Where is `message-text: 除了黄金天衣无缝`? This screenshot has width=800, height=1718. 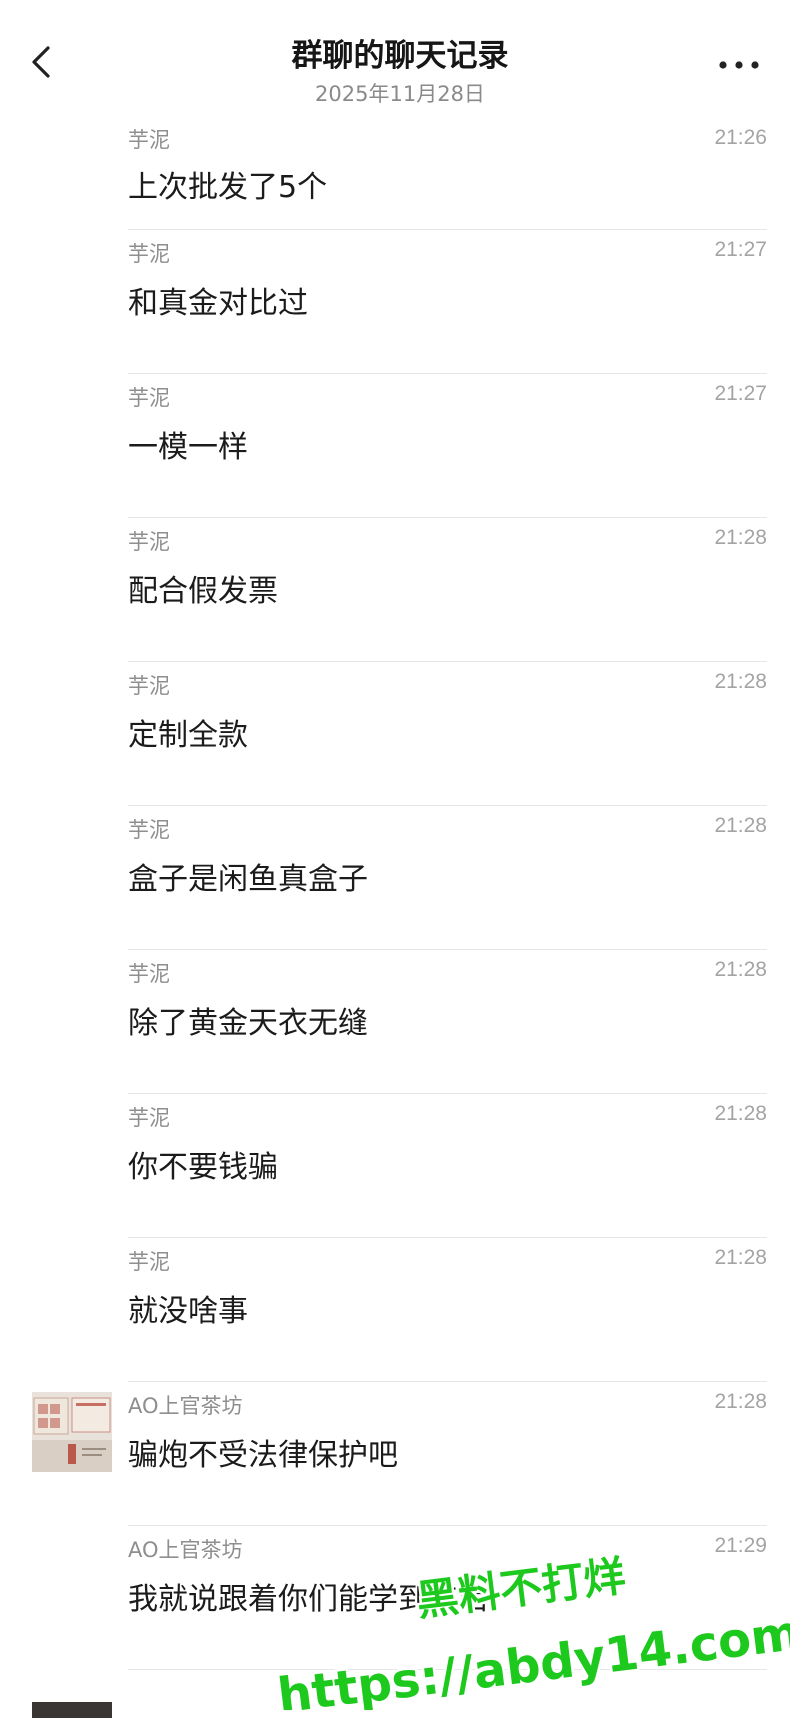 message-text: 除了黄金天衣无缝 is located at coordinates (248, 1023).